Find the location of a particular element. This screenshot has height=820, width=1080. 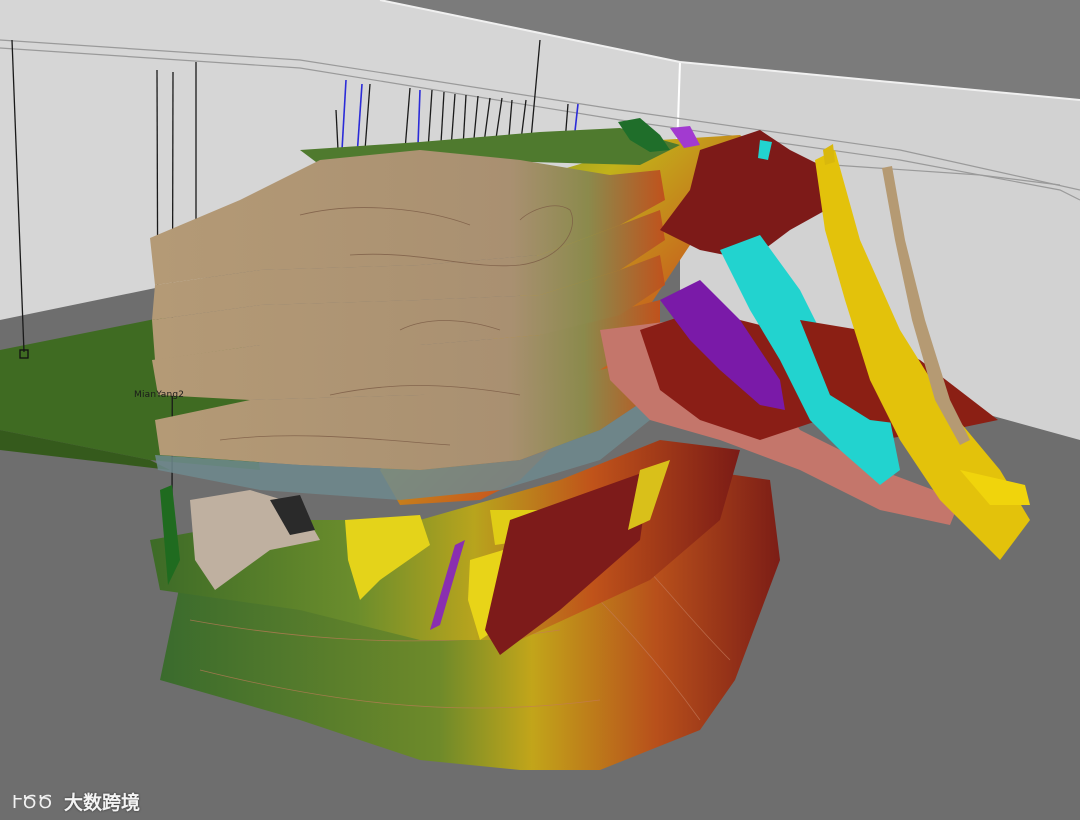

well-label: MianYang2 is located at coordinates (159, 395).